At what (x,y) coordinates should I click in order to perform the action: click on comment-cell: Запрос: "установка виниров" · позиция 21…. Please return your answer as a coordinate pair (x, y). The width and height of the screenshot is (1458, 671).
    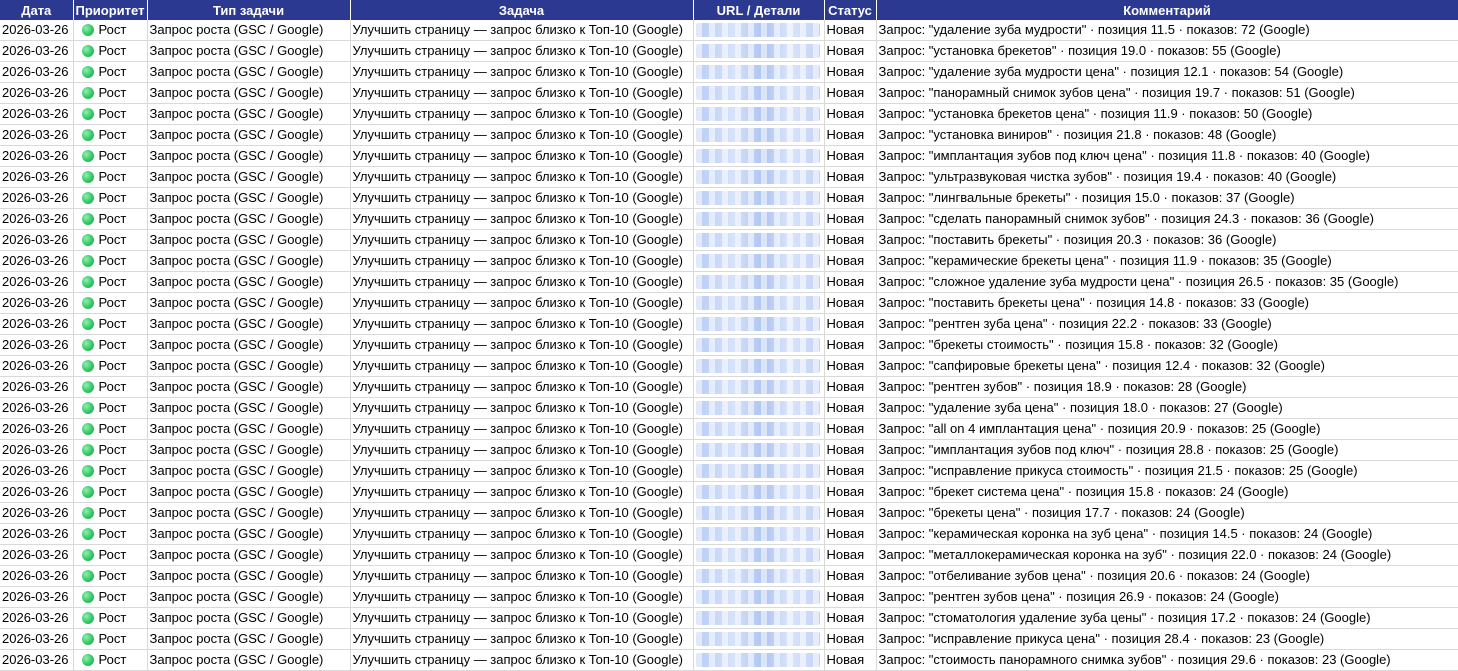
    Looking at the image, I should click on (1167, 135).